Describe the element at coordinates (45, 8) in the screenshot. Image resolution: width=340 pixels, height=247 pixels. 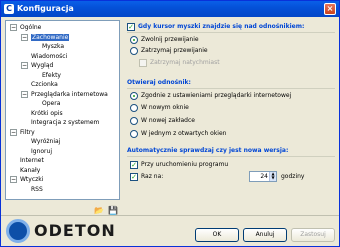
I see `window-title: Konfiguracja` at that location.